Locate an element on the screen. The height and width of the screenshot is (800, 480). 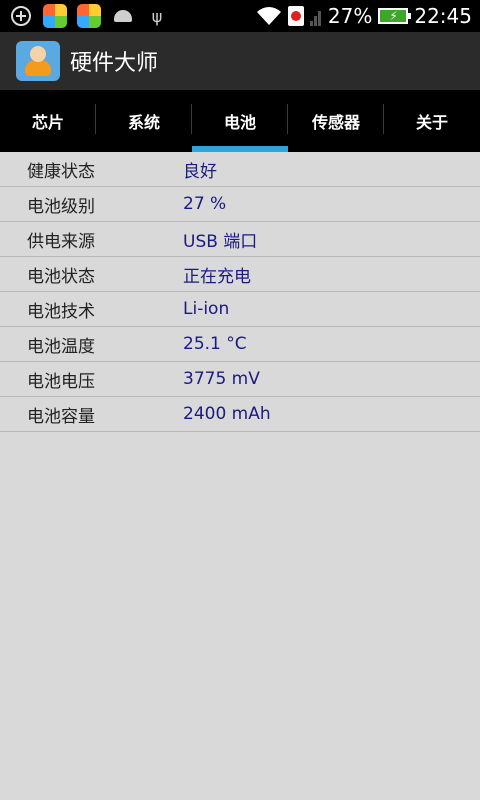
add-circle-icon is located at coordinates (21, 16).